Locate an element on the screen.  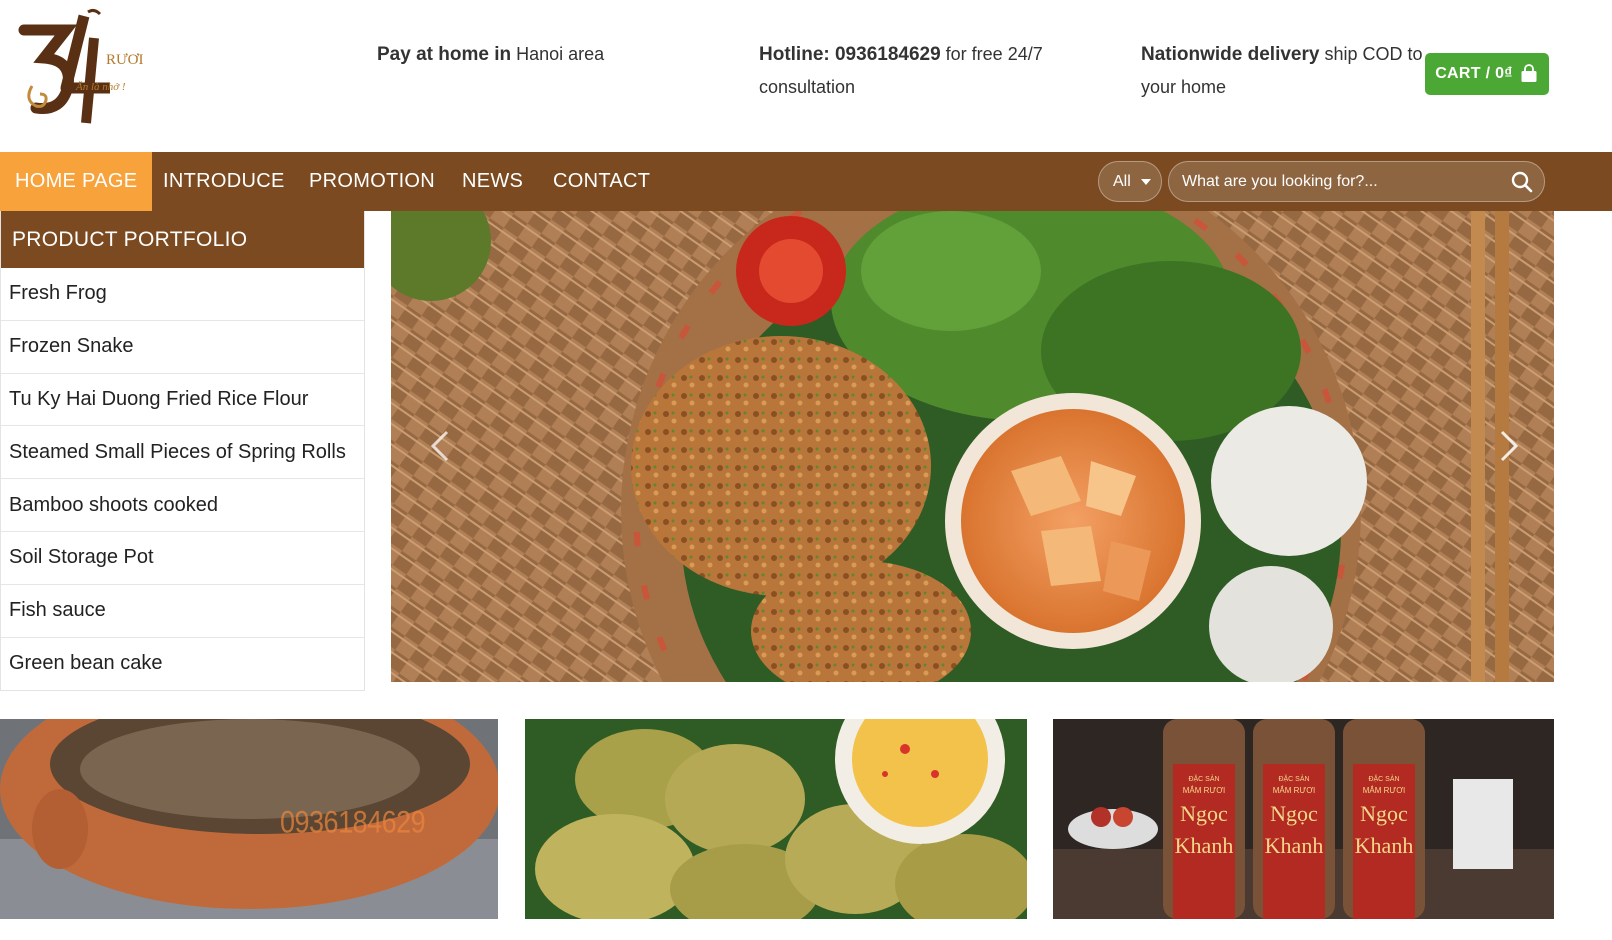
pay-at-home-bold: Pay at home in is located at coordinates (444, 54).